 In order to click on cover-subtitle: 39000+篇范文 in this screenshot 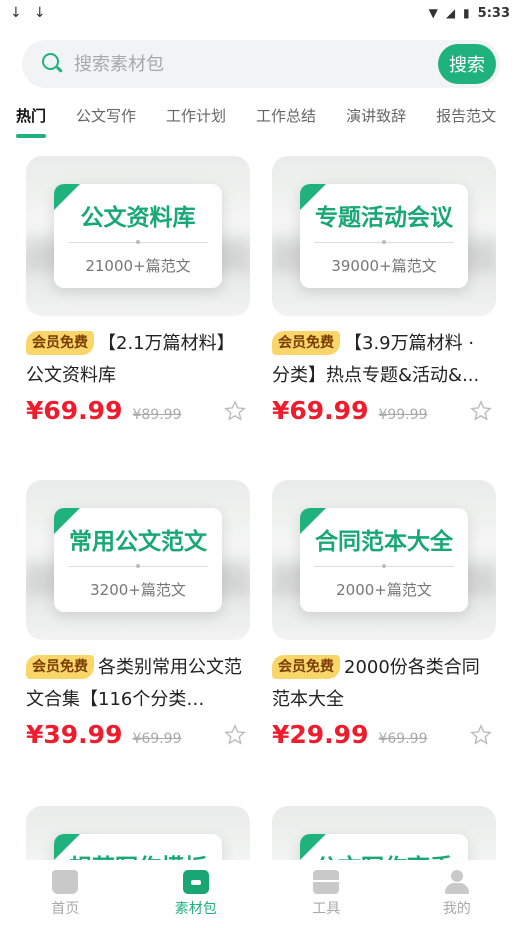, I will do `click(384, 266)`.